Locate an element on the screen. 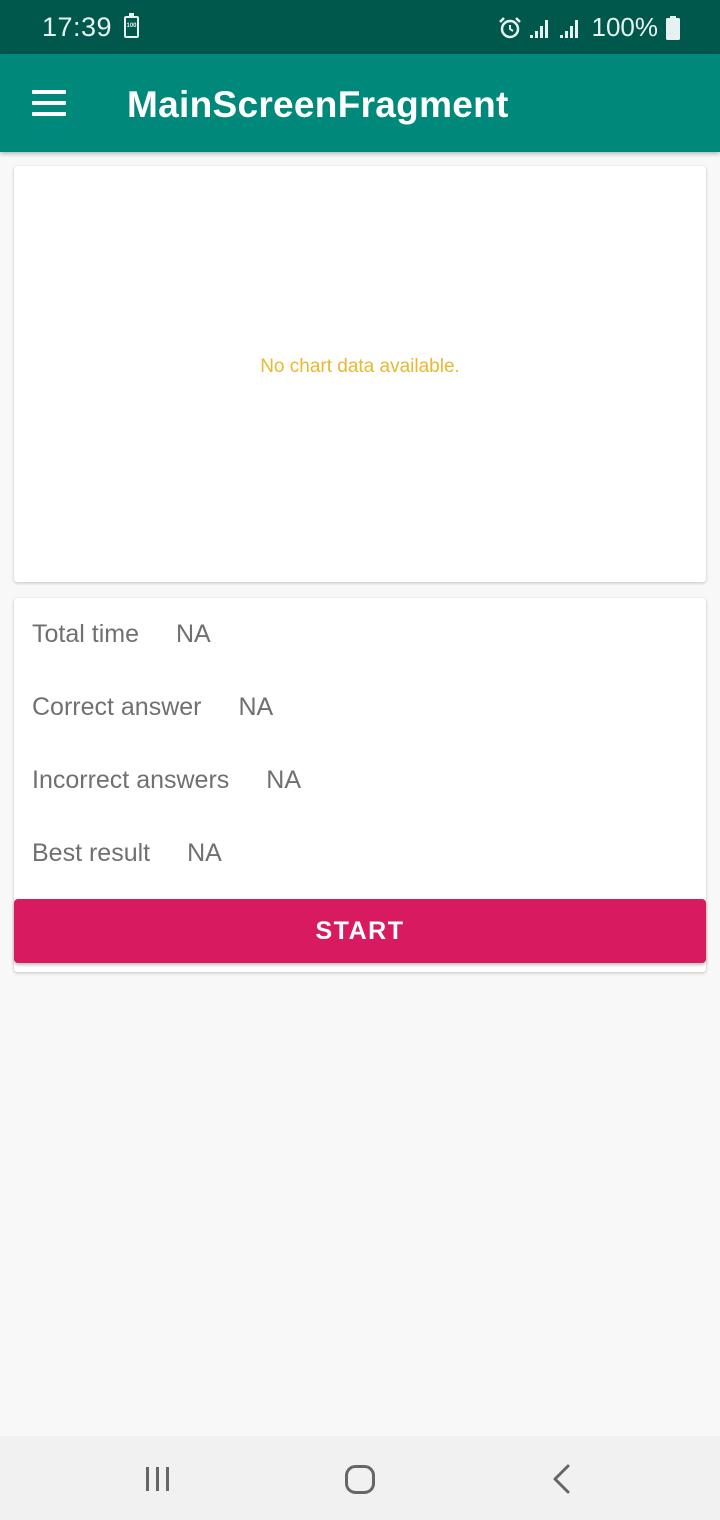 This screenshot has width=720, height=1520. stat-label: Best result is located at coordinates (91, 853).